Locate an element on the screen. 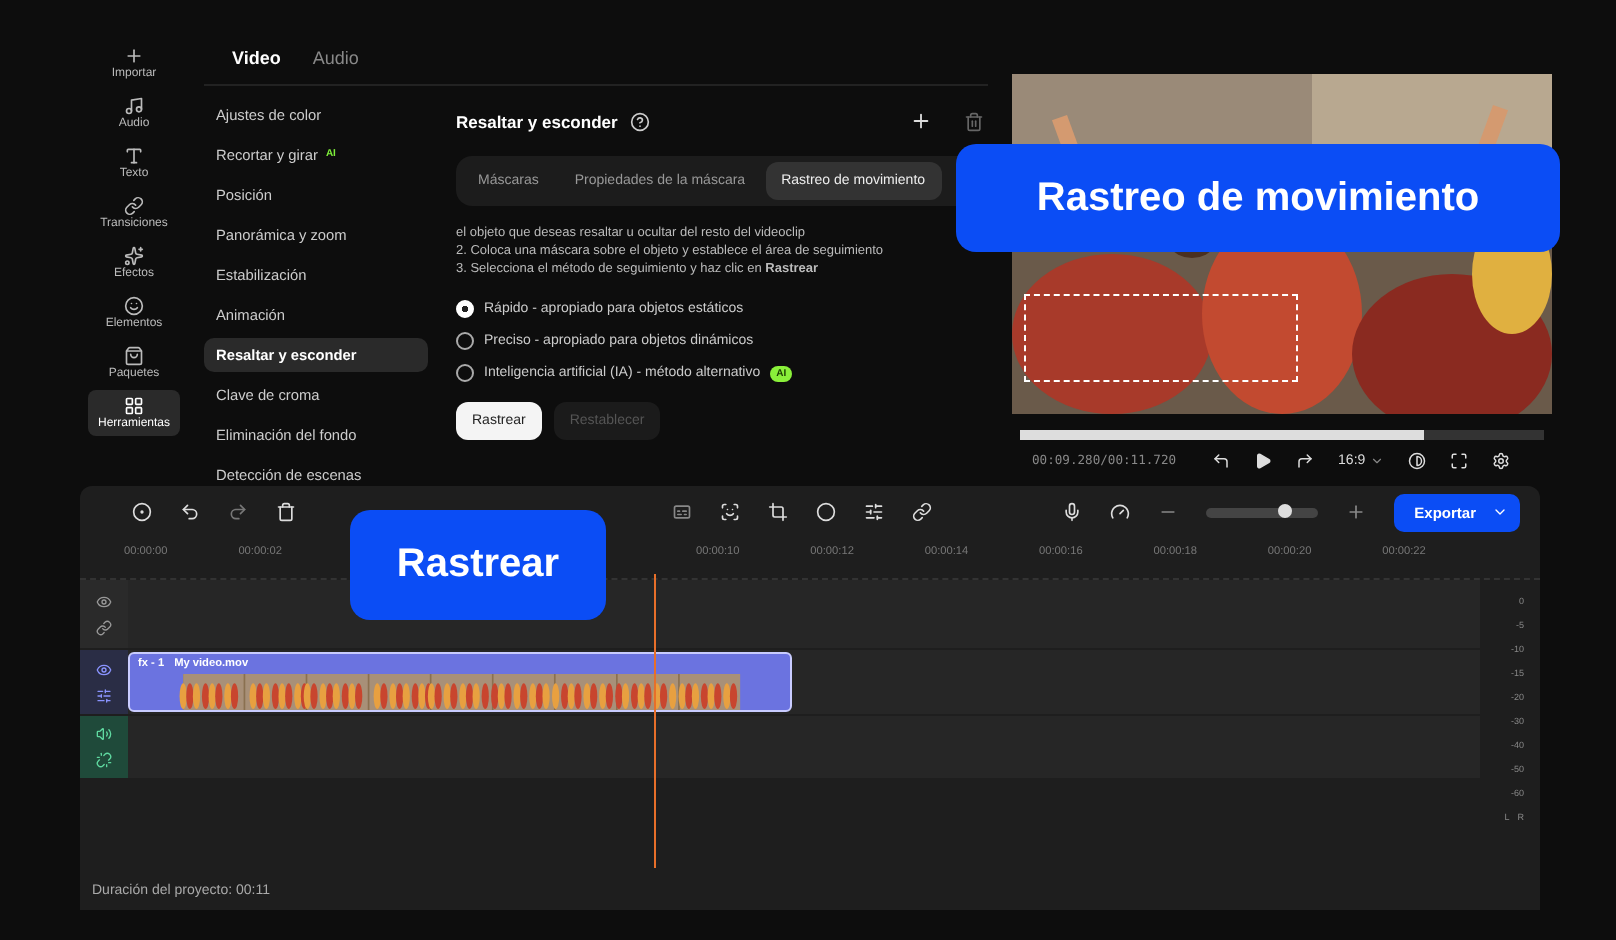  captions-icon is located at coordinates (682, 512).